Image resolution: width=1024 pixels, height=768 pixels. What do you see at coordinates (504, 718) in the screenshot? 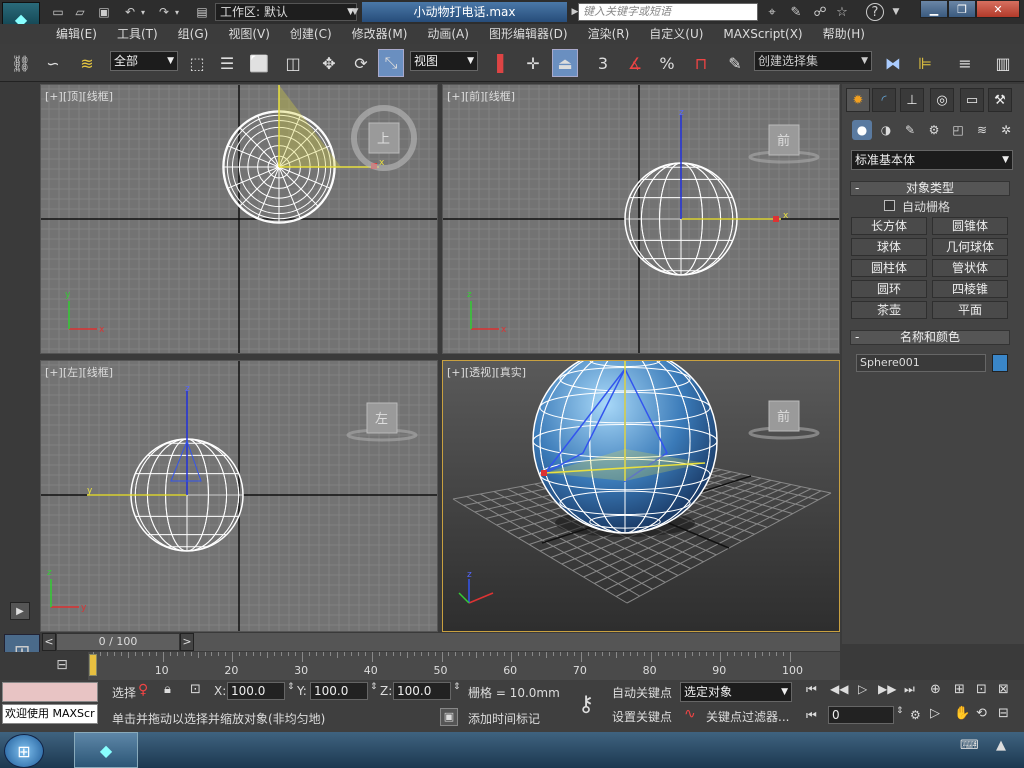
I see `add-time-tag-button: 添加时间标记` at bounding box center [504, 718].